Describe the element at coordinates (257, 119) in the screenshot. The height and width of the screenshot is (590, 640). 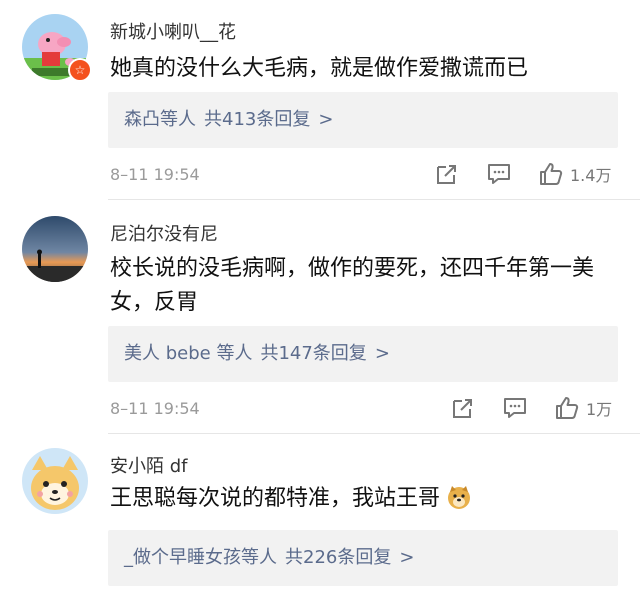
I see `reply-count: 共413条回复` at that location.